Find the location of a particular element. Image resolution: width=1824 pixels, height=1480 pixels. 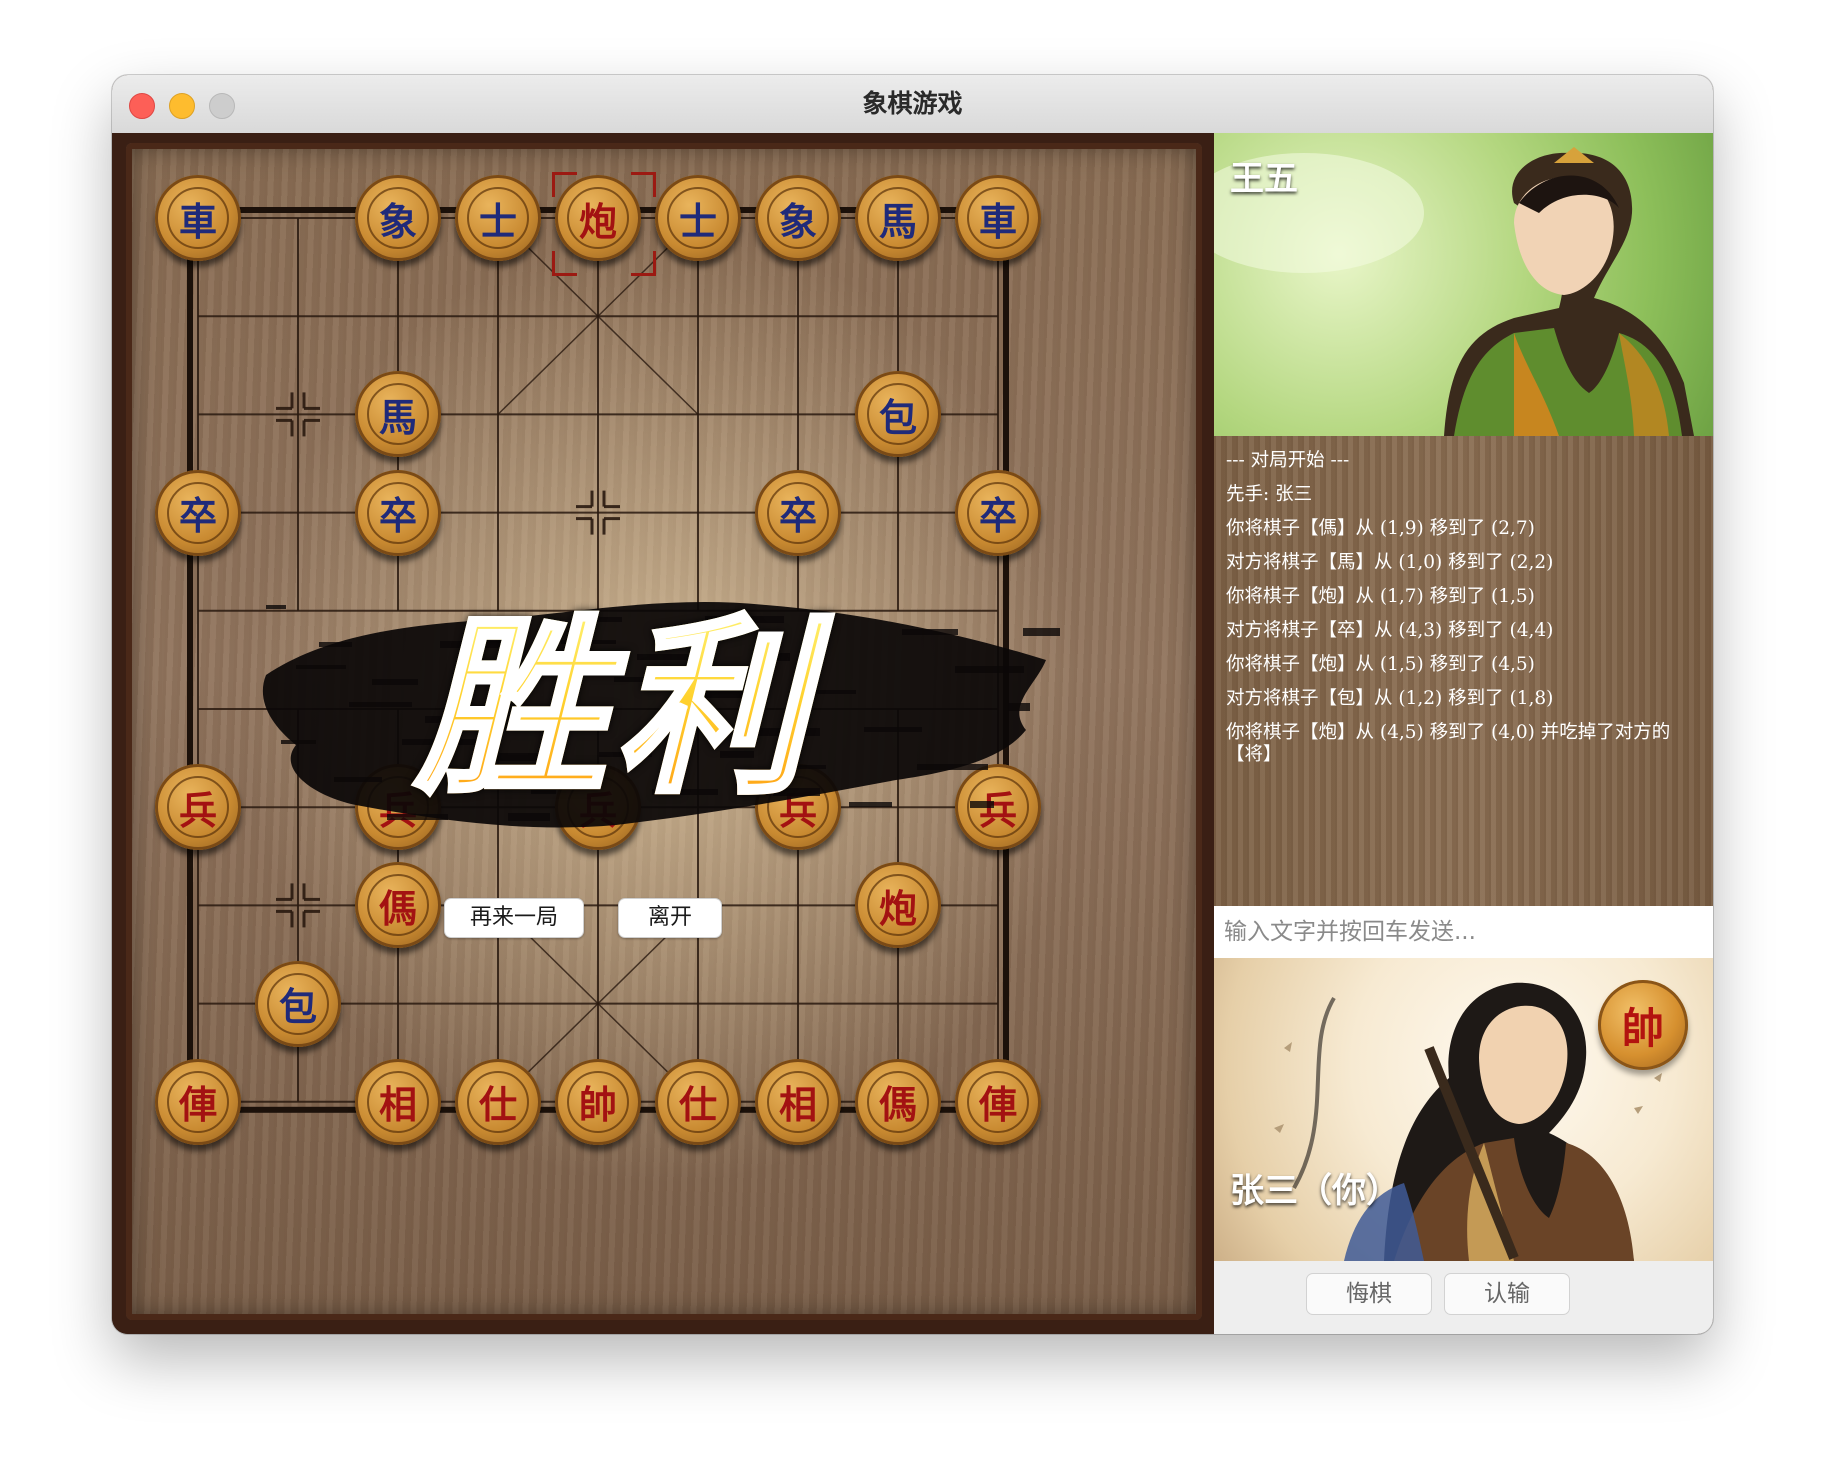

player-name: 张三（你） is located at coordinates (1315, 1191).